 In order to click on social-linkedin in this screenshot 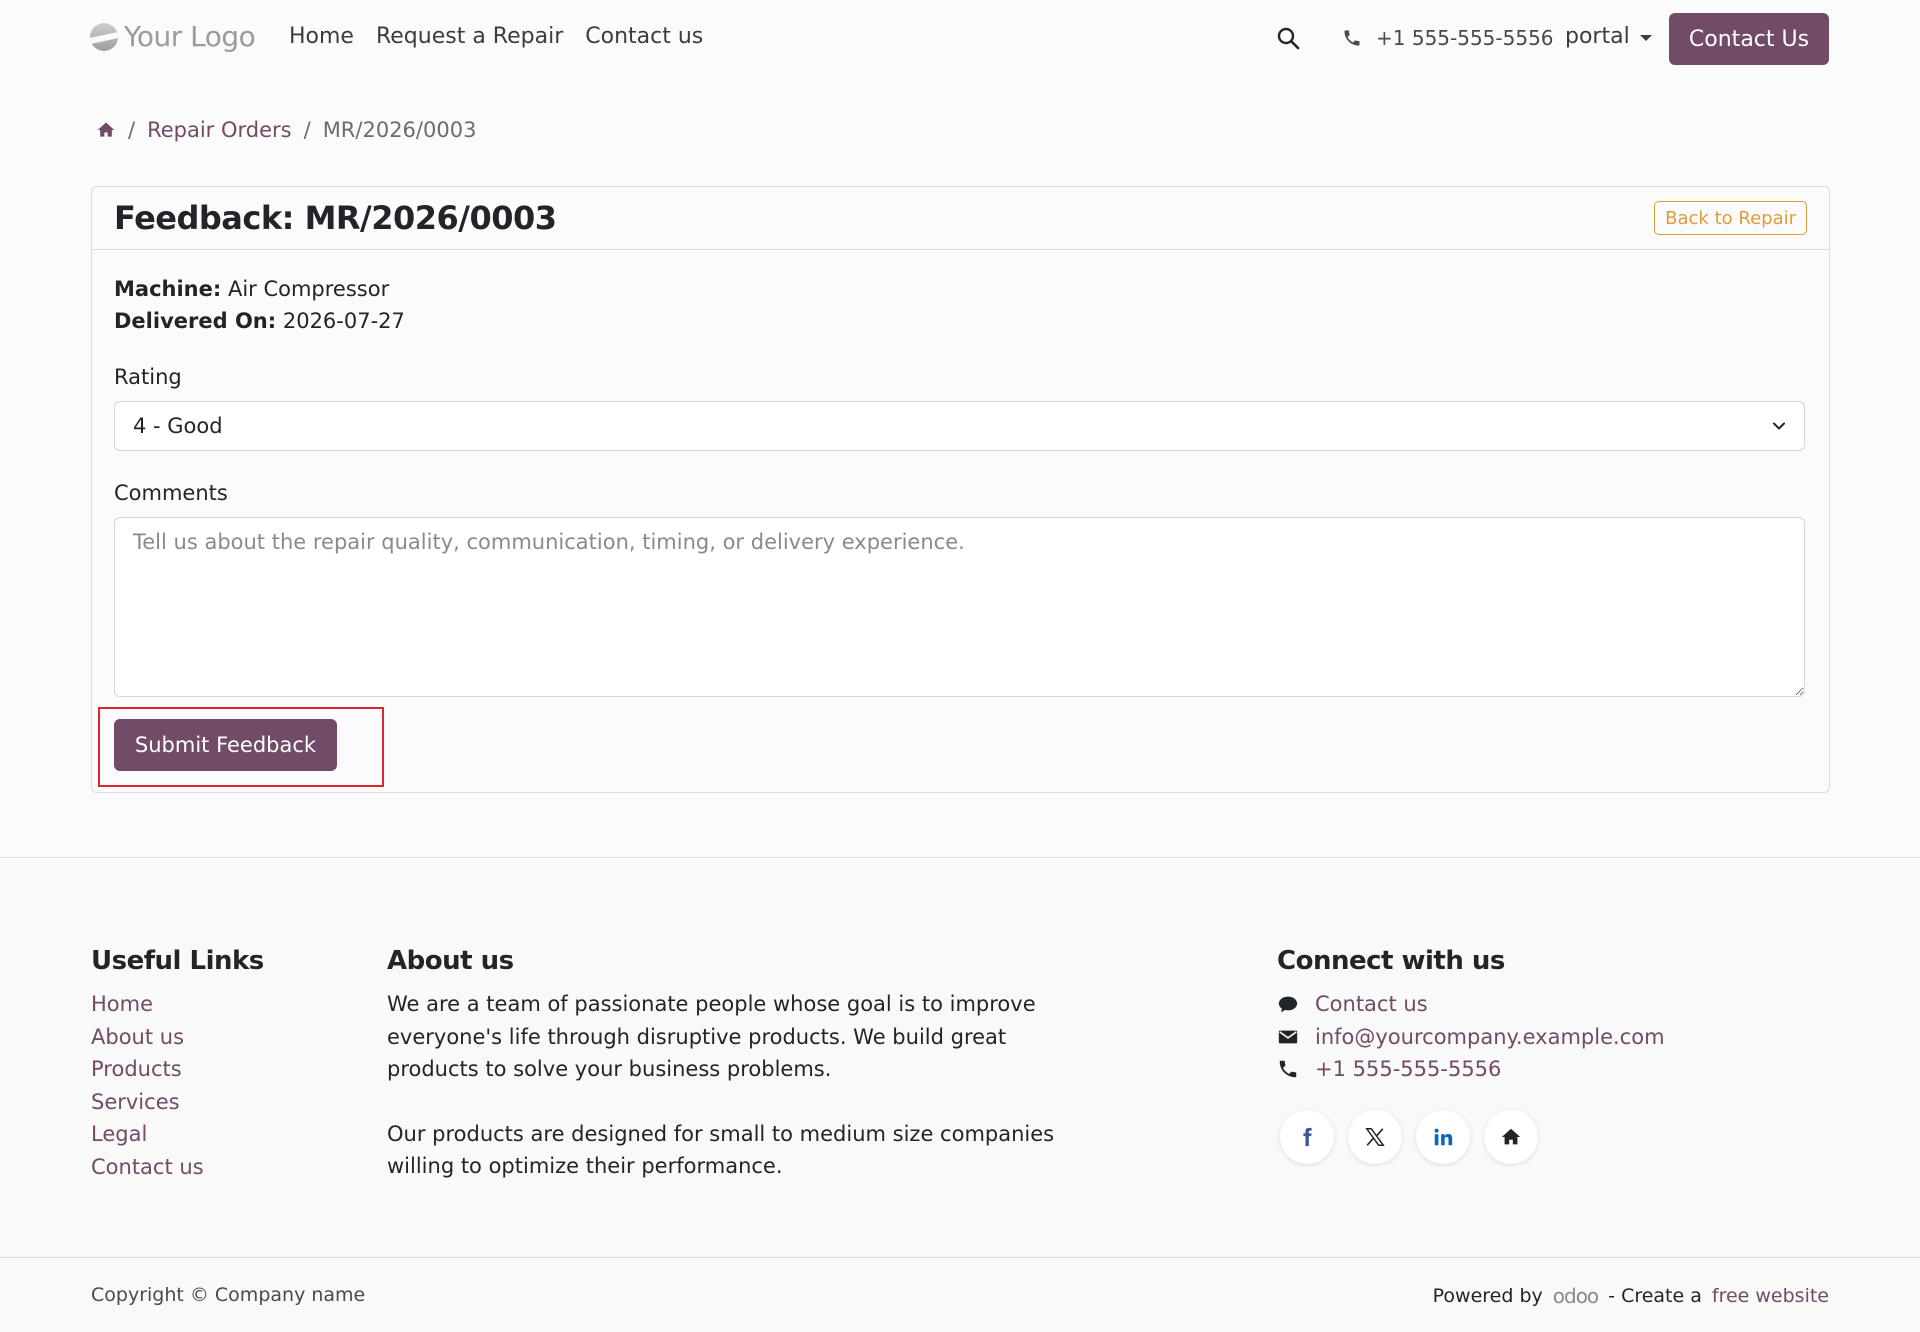, I will do `click(1443, 1137)`.